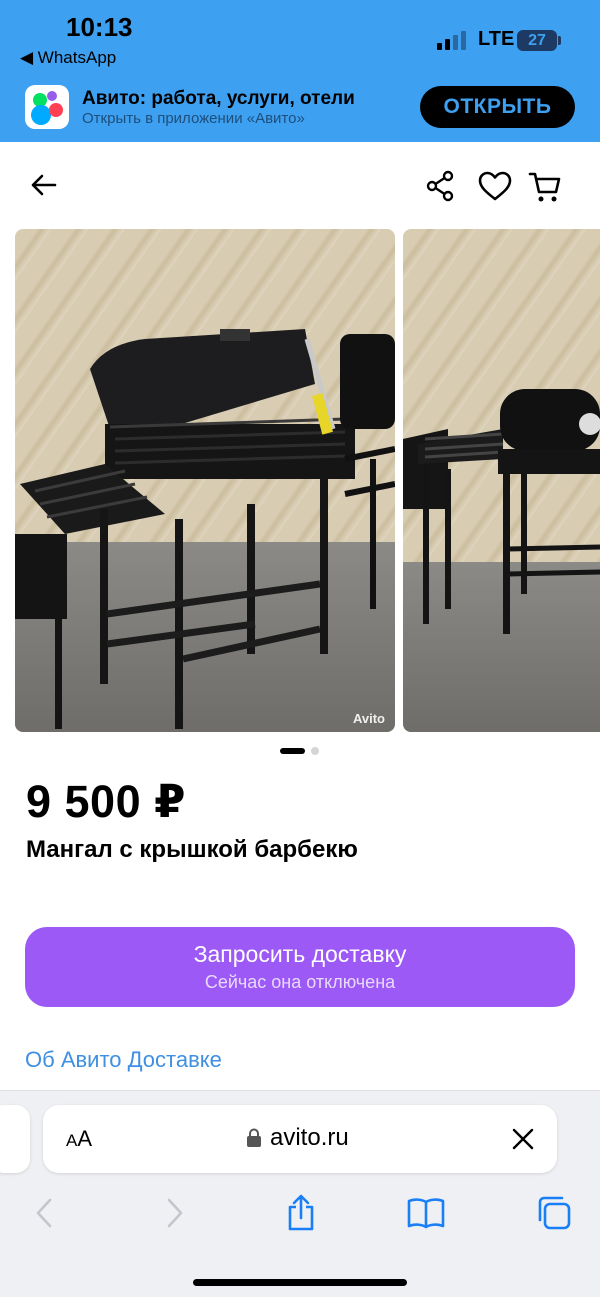 The image size is (600, 1297). What do you see at coordinates (495, 186) in the screenshot?
I see `favorite-heart-icon` at bounding box center [495, 186].